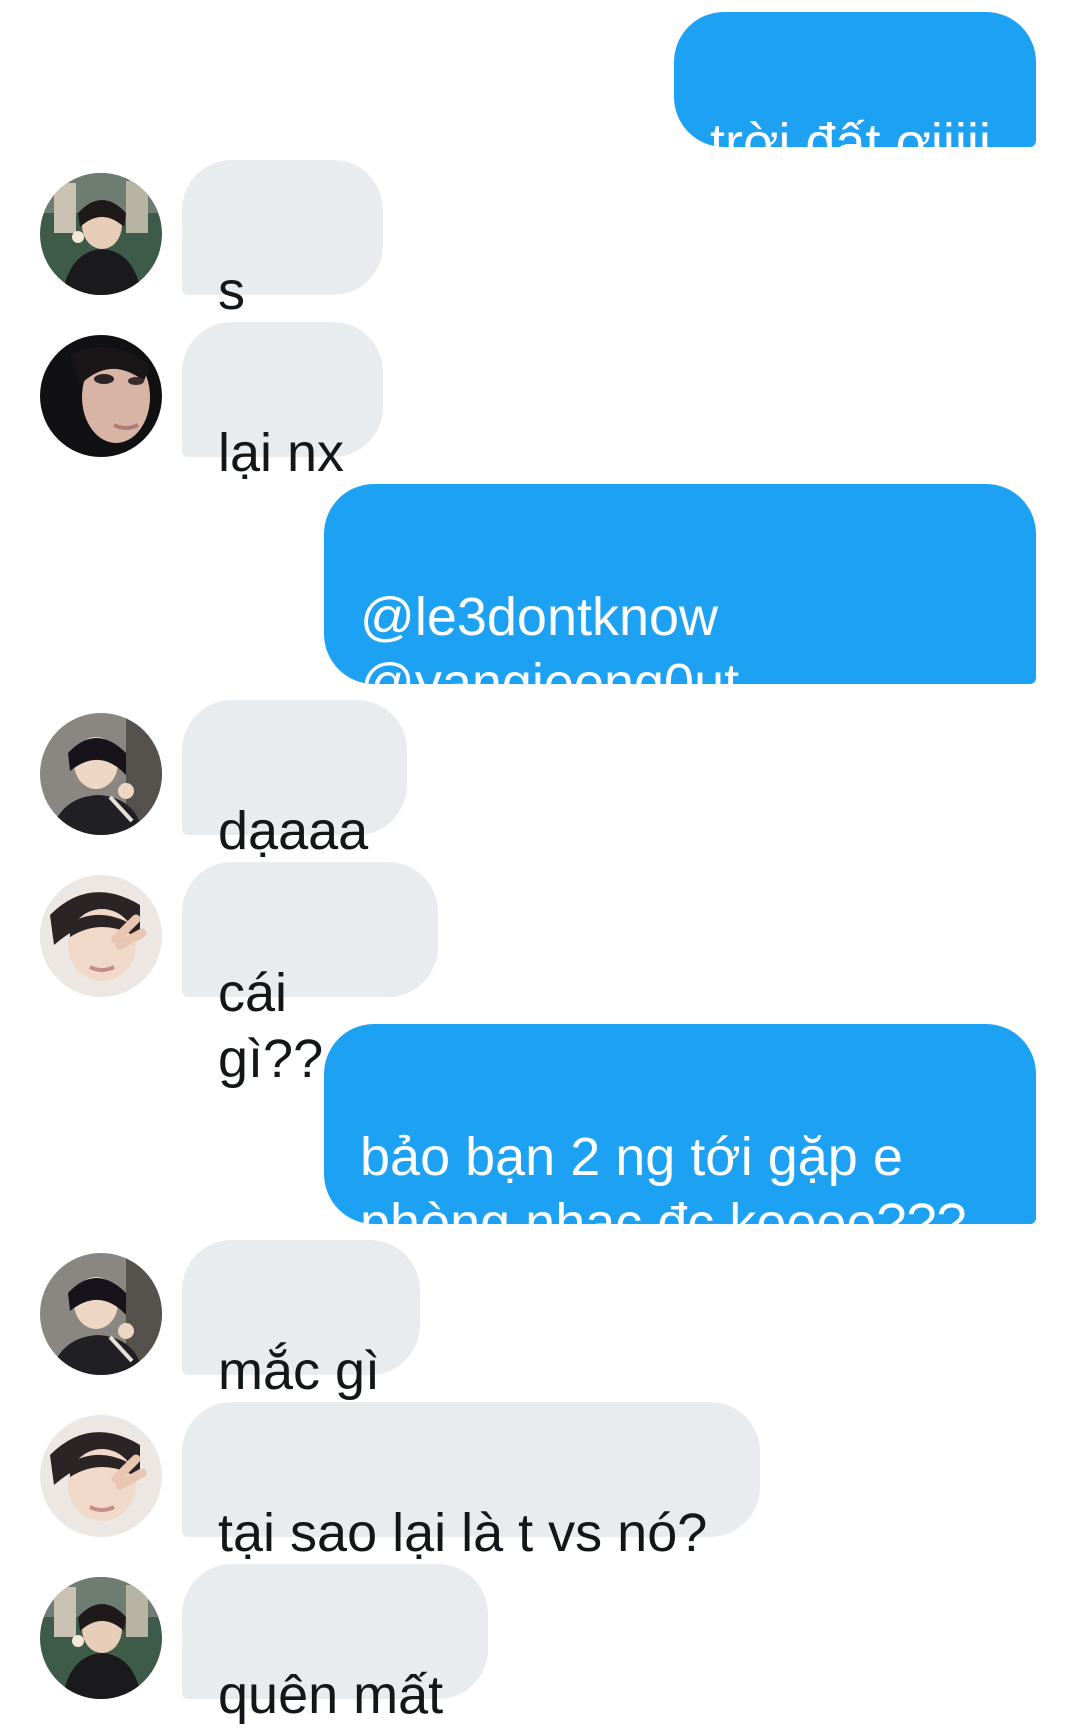 The height and width of the screenshot is (1728, 1080). What do you see at coordinates (310, 975) in the screenshot?
I see `incoming-message-bubble: cái gì??` at bounding box center [310, 975].